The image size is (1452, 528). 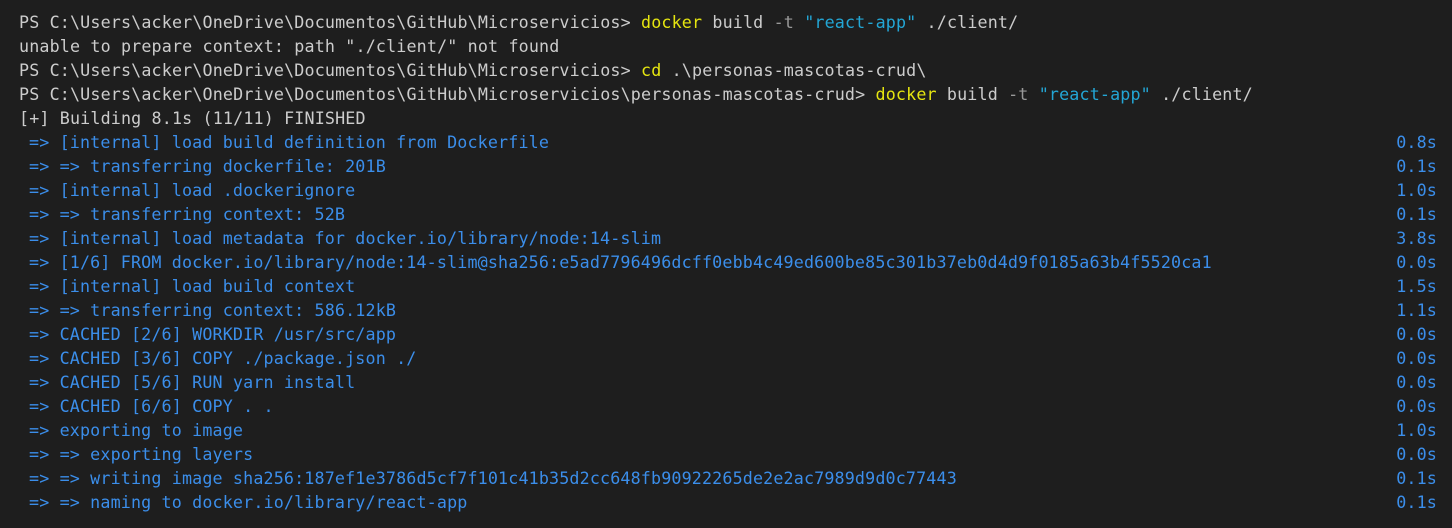 What do you see at coordinates (192, 286) in the screenshot?
I see `build-step-text: => [internal] load build context` at bounding box center [192, 286].